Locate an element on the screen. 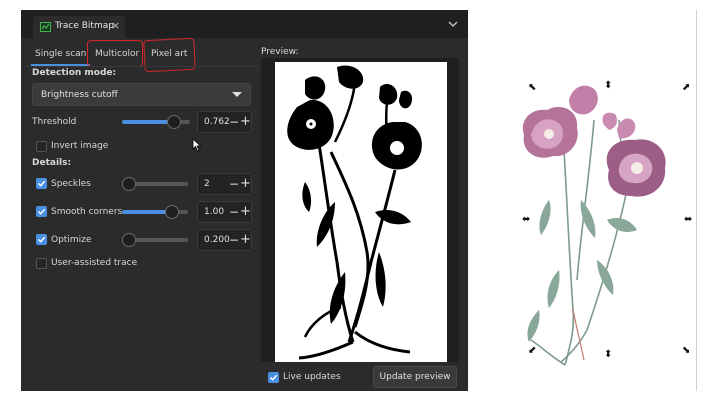 Image resolution: width=720 pixels, height=394 pixels. scale-handle-top-icon: ⬍ is located at coordinates (608, 86).